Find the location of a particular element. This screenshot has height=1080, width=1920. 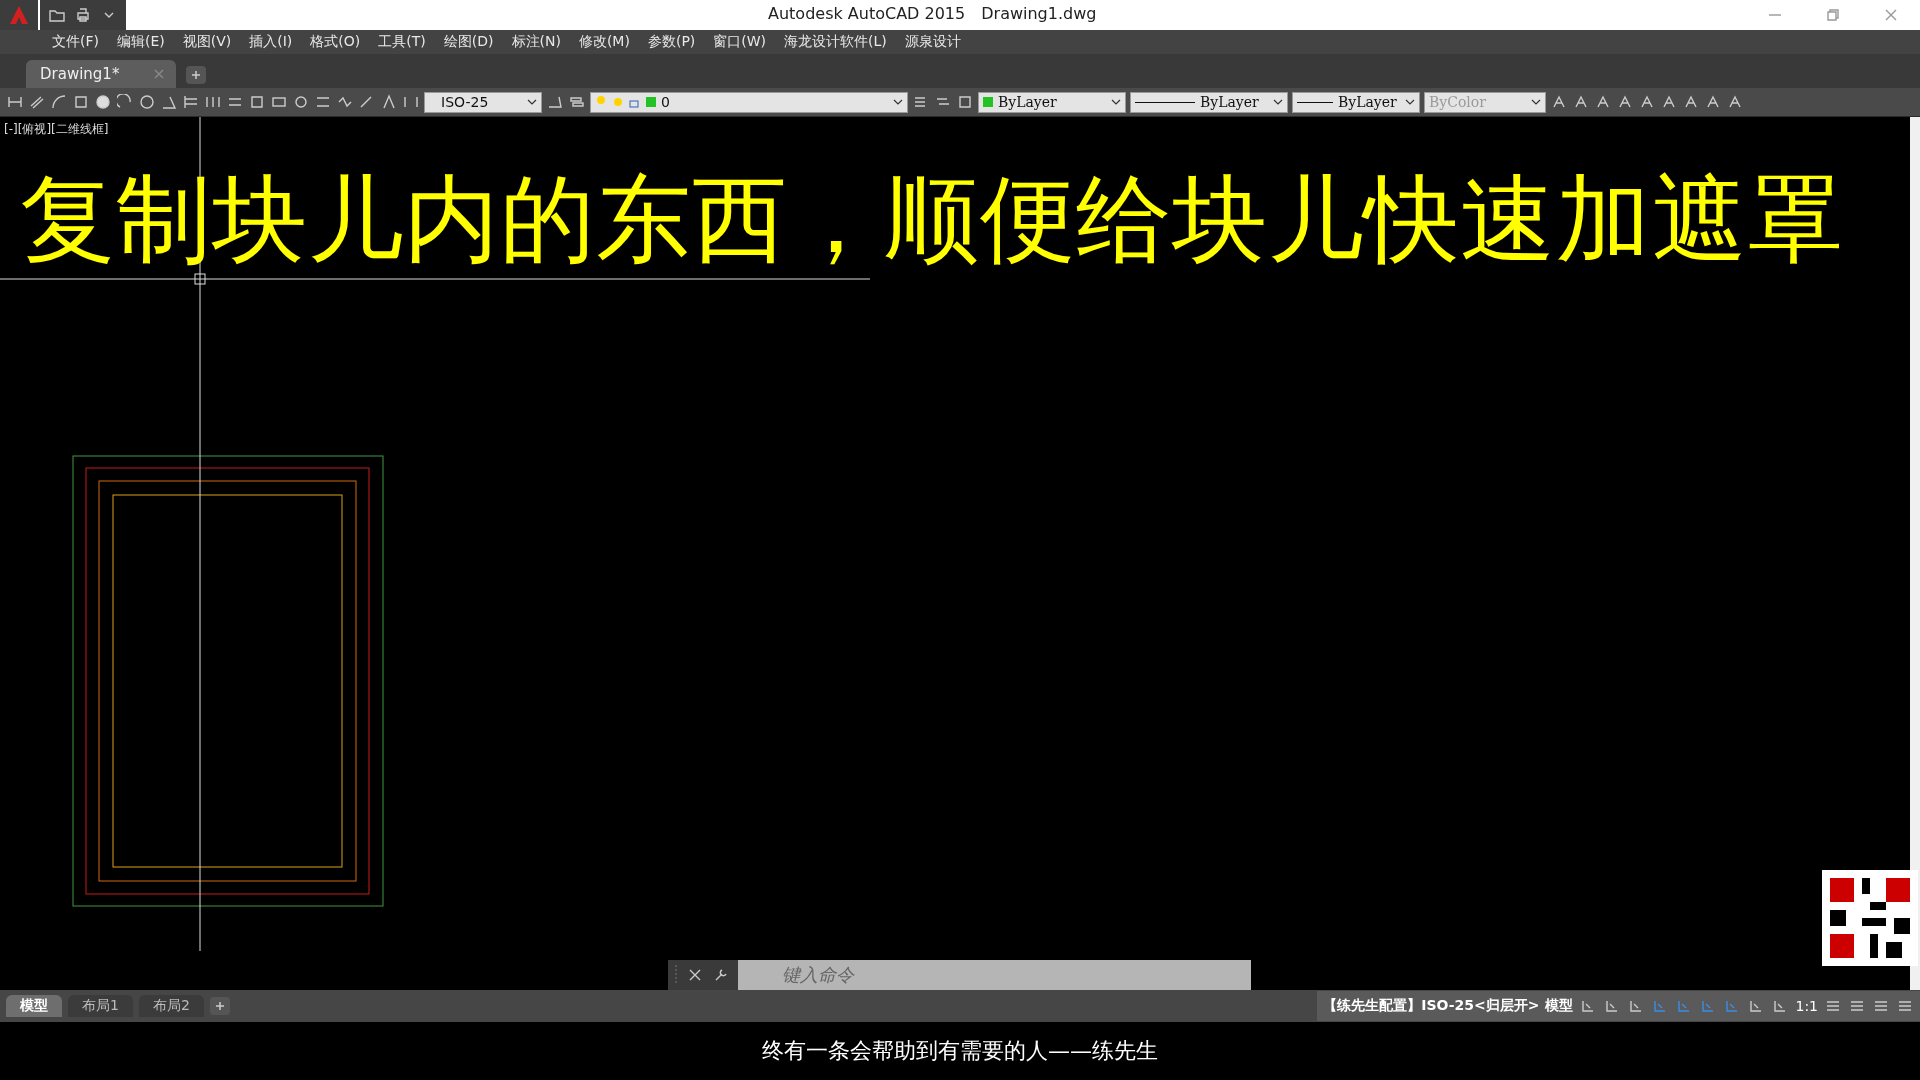

menu-item: 海龙设计软件(L) is located at coordinates (835, 42).